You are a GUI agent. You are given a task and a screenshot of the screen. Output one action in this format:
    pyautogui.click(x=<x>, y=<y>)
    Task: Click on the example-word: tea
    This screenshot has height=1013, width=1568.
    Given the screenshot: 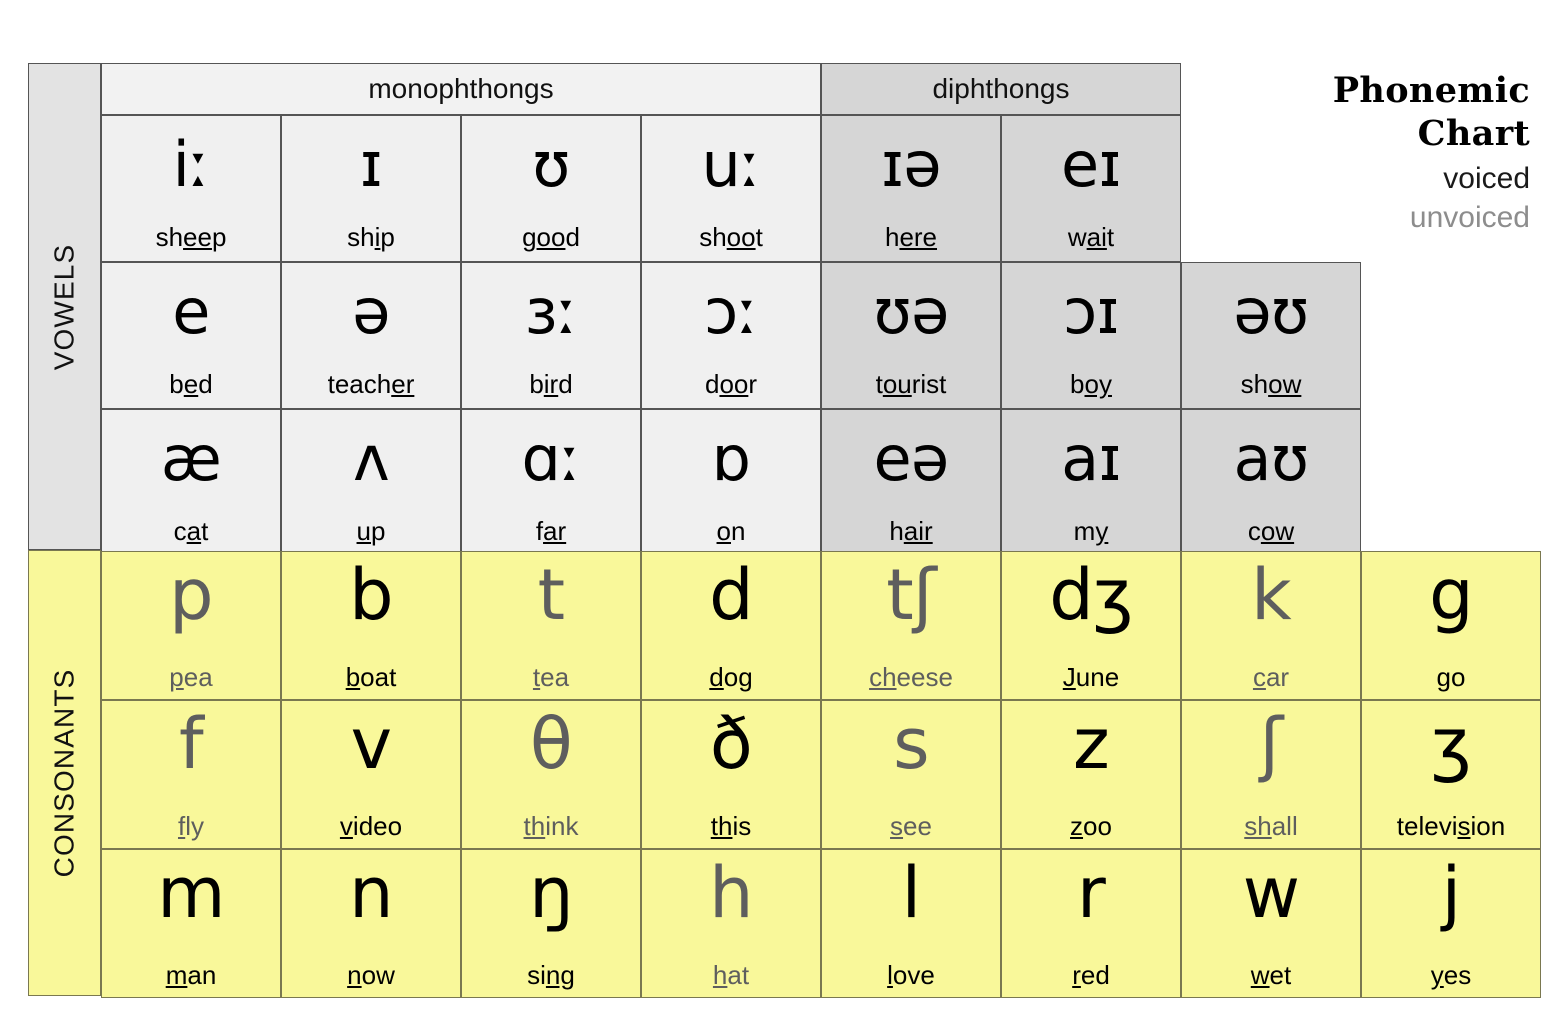 What is the action you would take?
    pyautogui.click(x=551, y=677)
    